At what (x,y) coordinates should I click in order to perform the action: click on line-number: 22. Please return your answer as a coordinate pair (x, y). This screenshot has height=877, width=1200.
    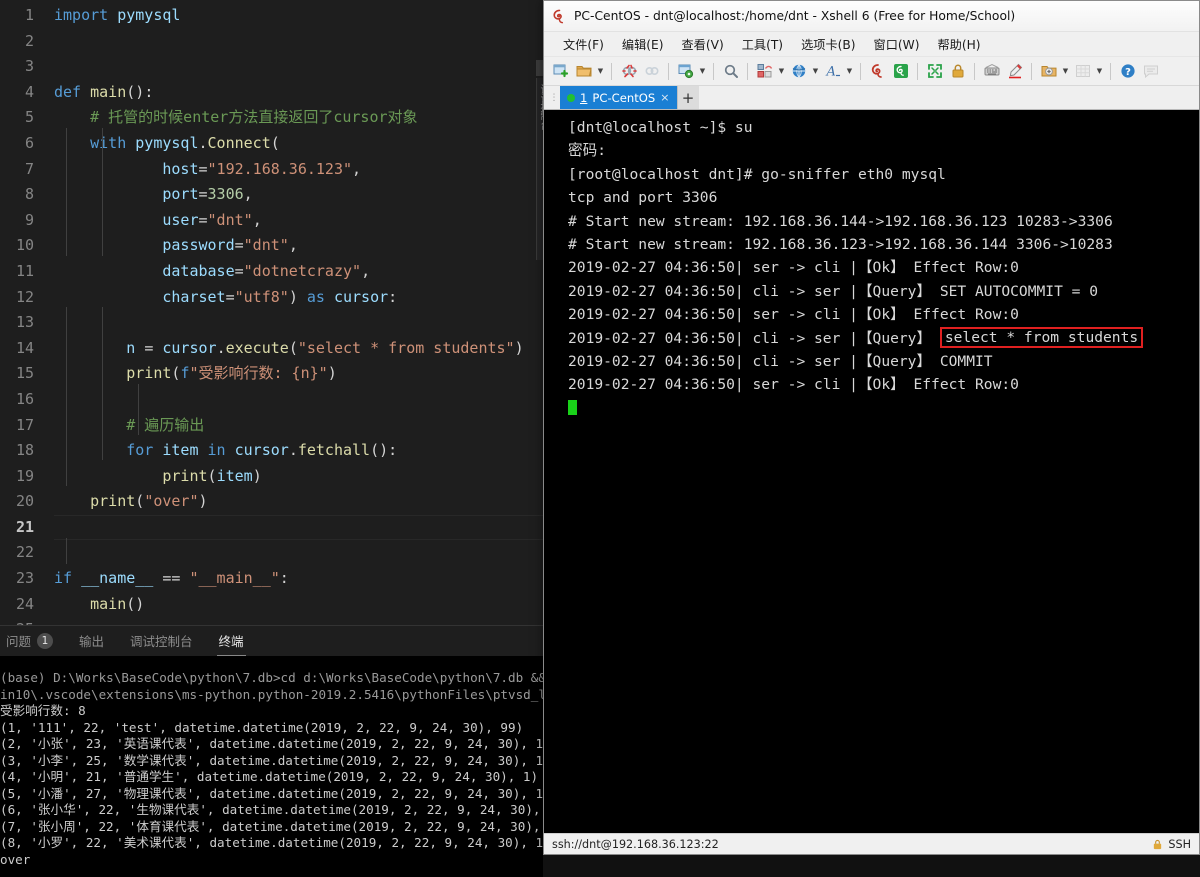
    Looking at the image, I should click on (24, 552).